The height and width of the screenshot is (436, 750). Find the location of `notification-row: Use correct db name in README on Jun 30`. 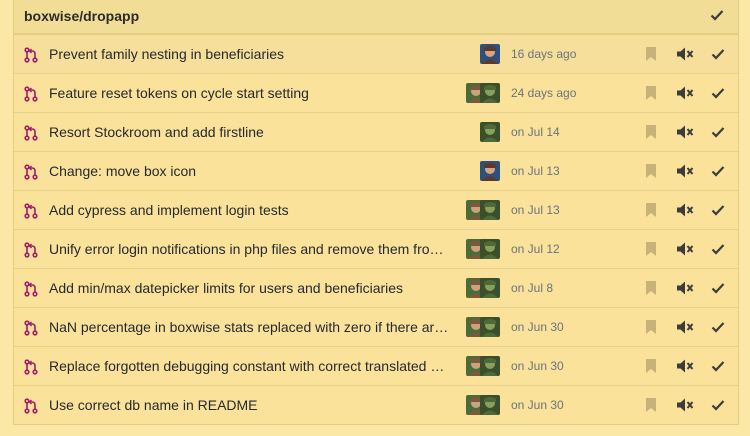

notification-row: Use correct db name in README on Jun 30 is located at coordinates (376, 404).